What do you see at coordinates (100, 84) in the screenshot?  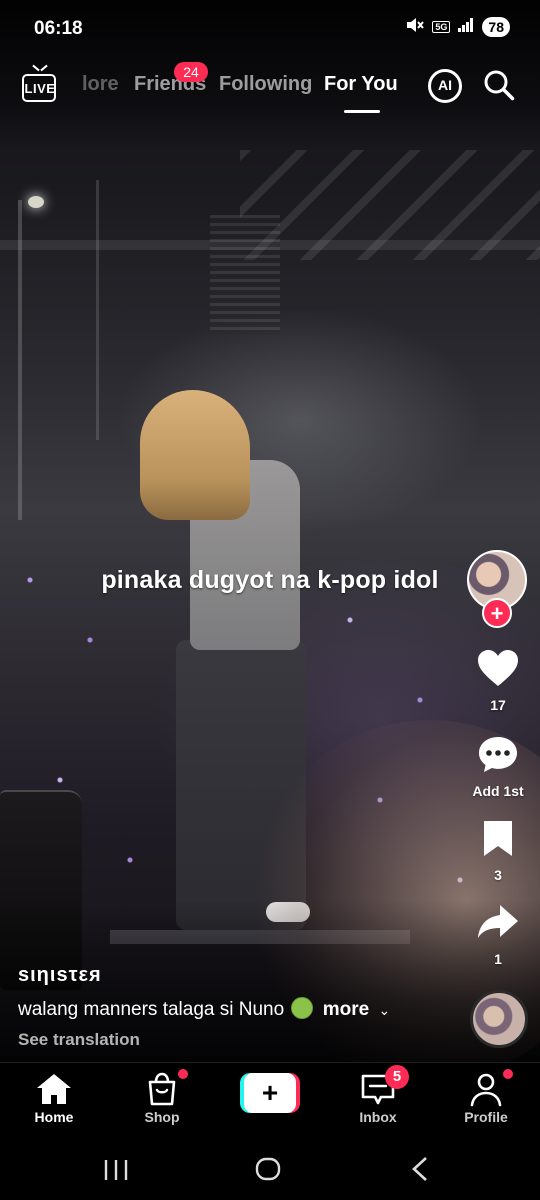 I see `tab-explore: lore` at bounding box center [100, 84].